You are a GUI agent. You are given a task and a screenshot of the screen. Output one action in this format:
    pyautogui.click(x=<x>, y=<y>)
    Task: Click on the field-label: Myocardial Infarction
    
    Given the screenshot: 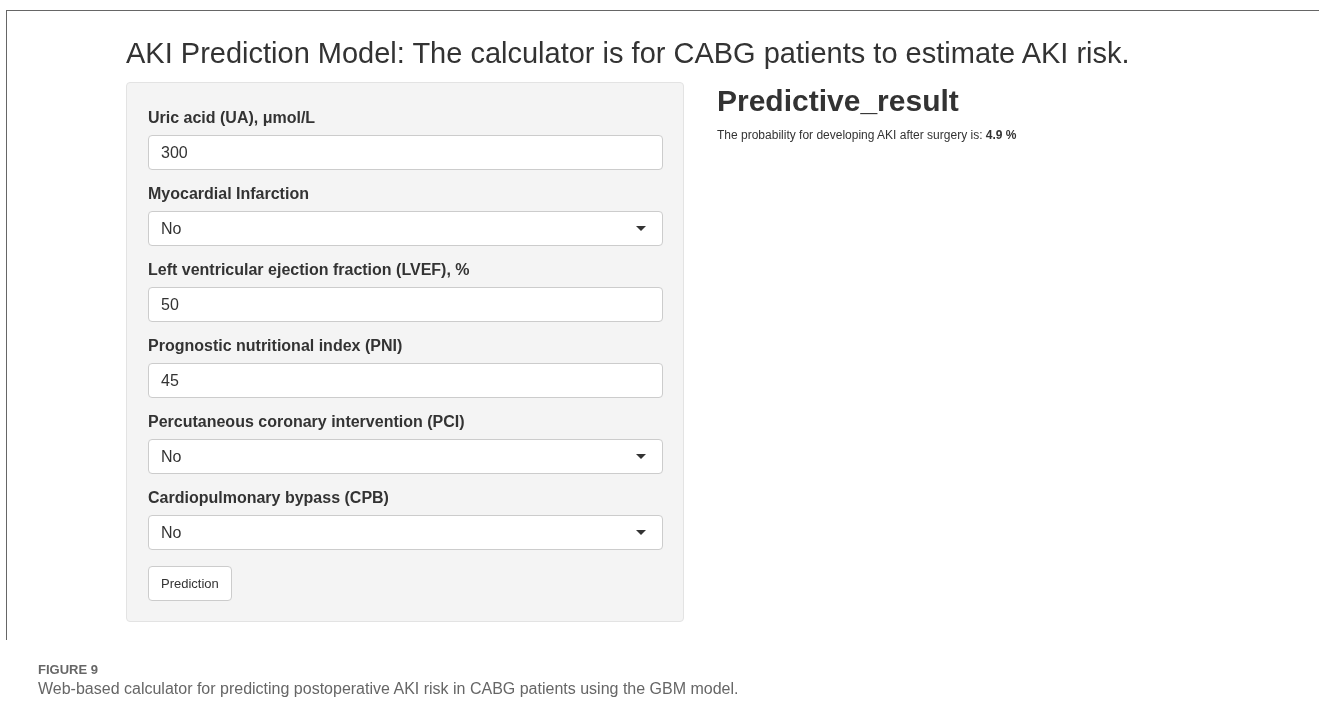 What is the action you would take?
    pyautogui.click(x=229, y=194)
    